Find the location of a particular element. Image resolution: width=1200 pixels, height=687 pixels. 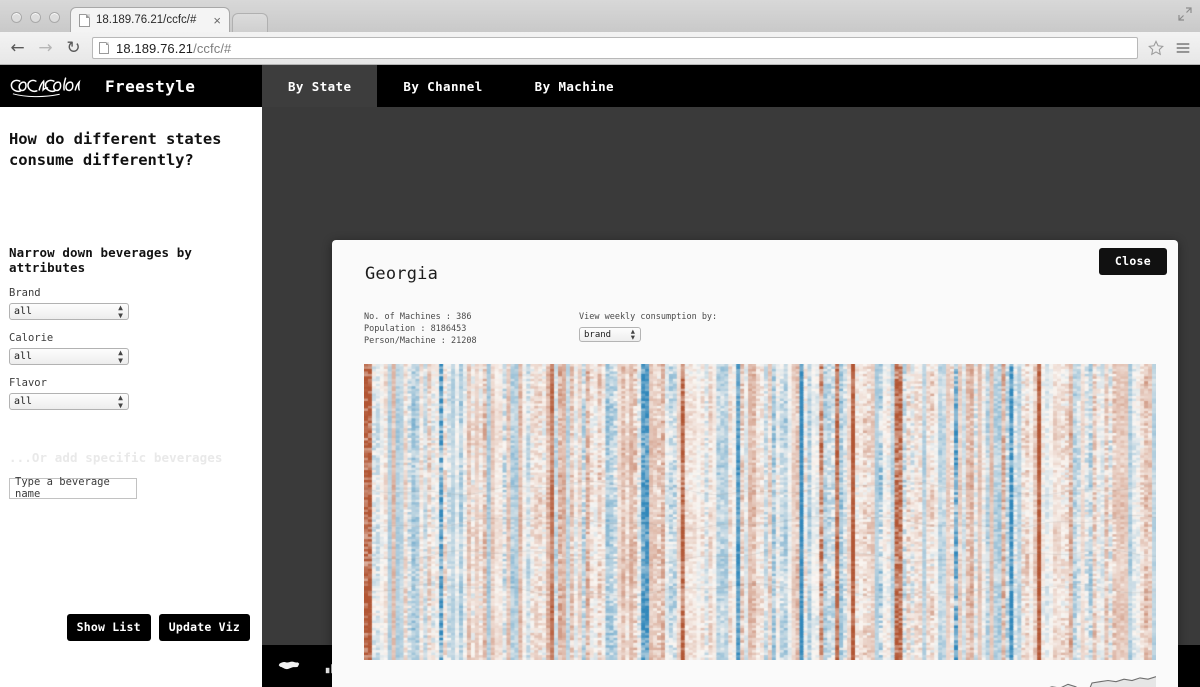

view-by-control: View weekly consumption by: brand ▲ ▼ is located at coordinates (648, 327).